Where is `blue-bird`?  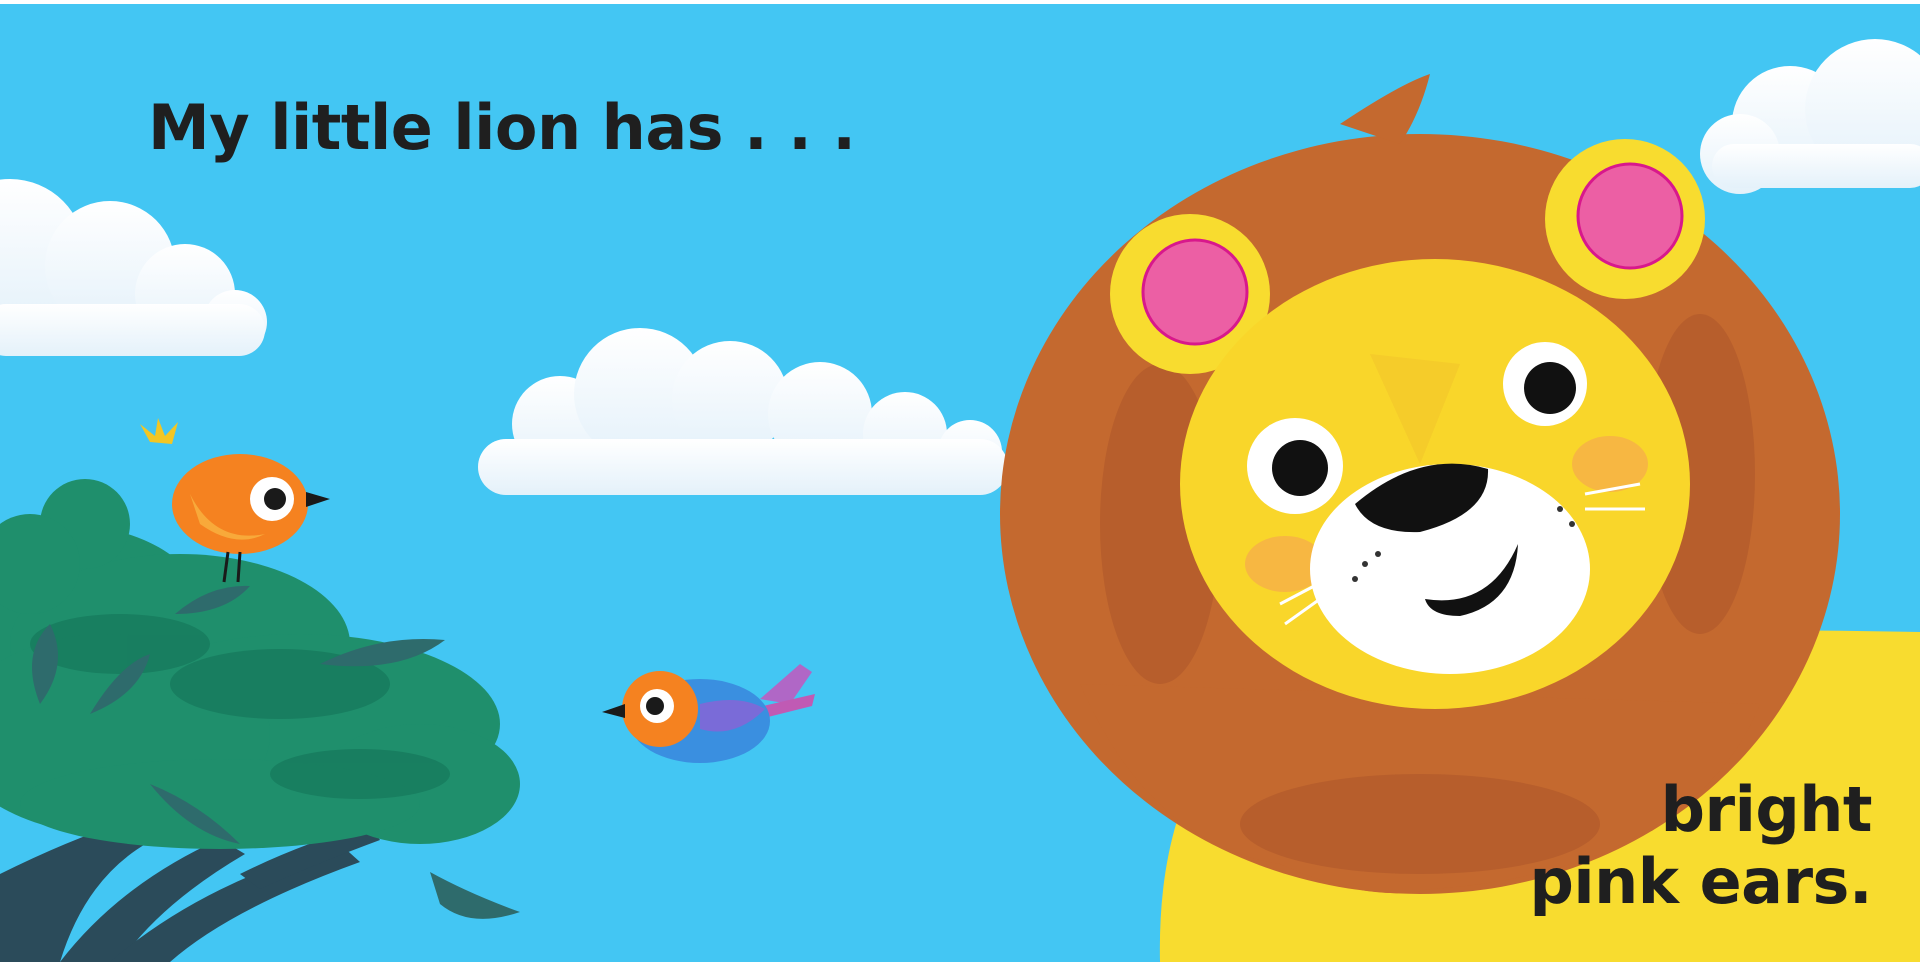 blue-bird is located at coordinates (708, 713).